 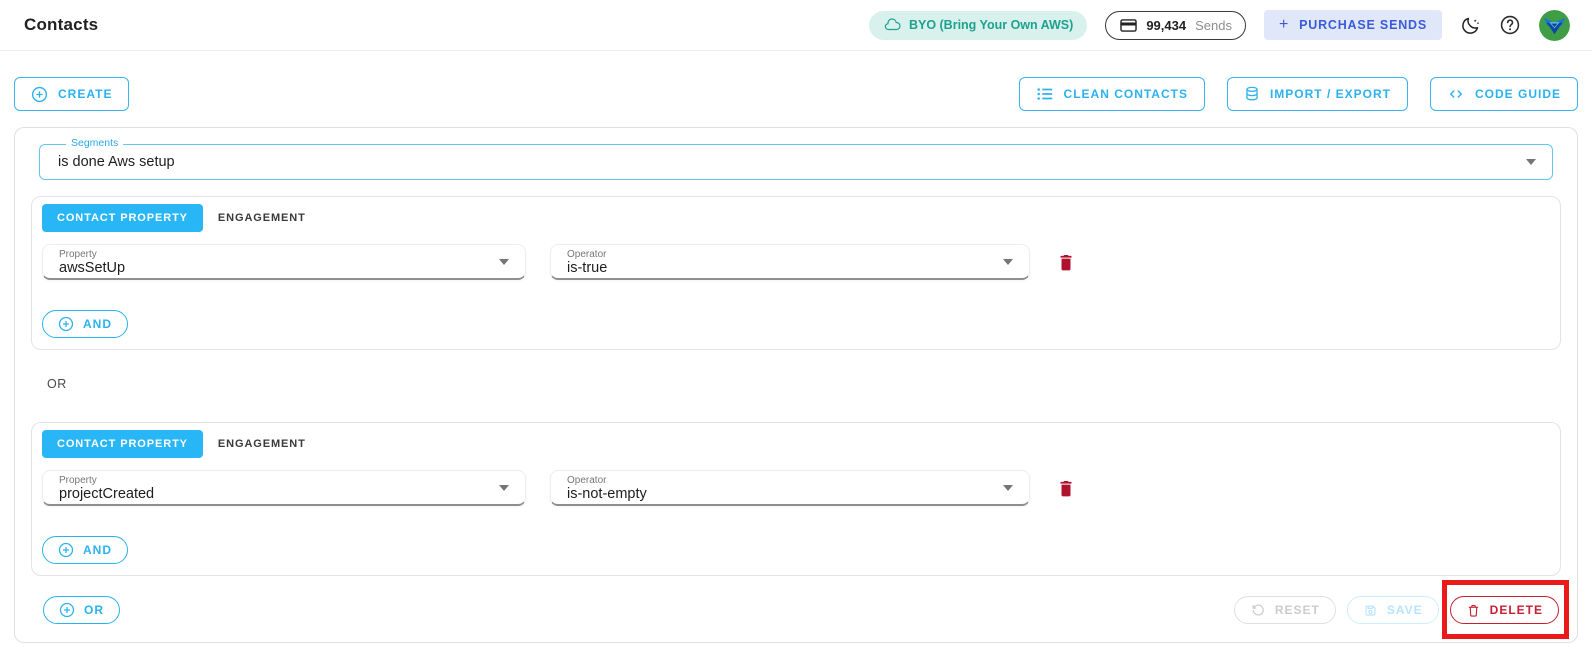 What do you see at coordinates (92, 268) in the screenshot?
I see `property-select-value: awsSetUp` at bounding box center [92, 268].